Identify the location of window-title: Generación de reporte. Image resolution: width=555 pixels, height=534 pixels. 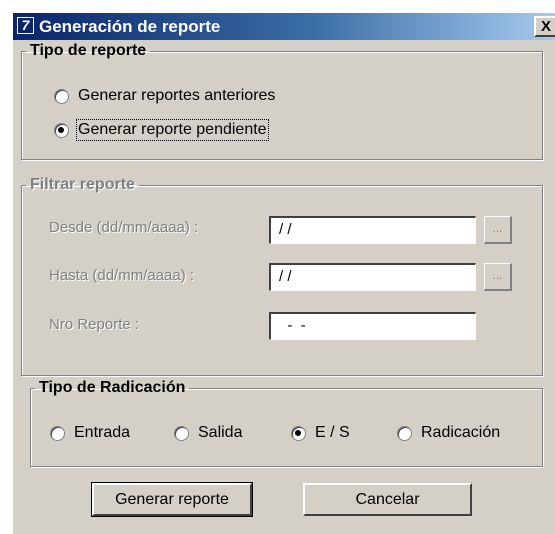
(130, 26).